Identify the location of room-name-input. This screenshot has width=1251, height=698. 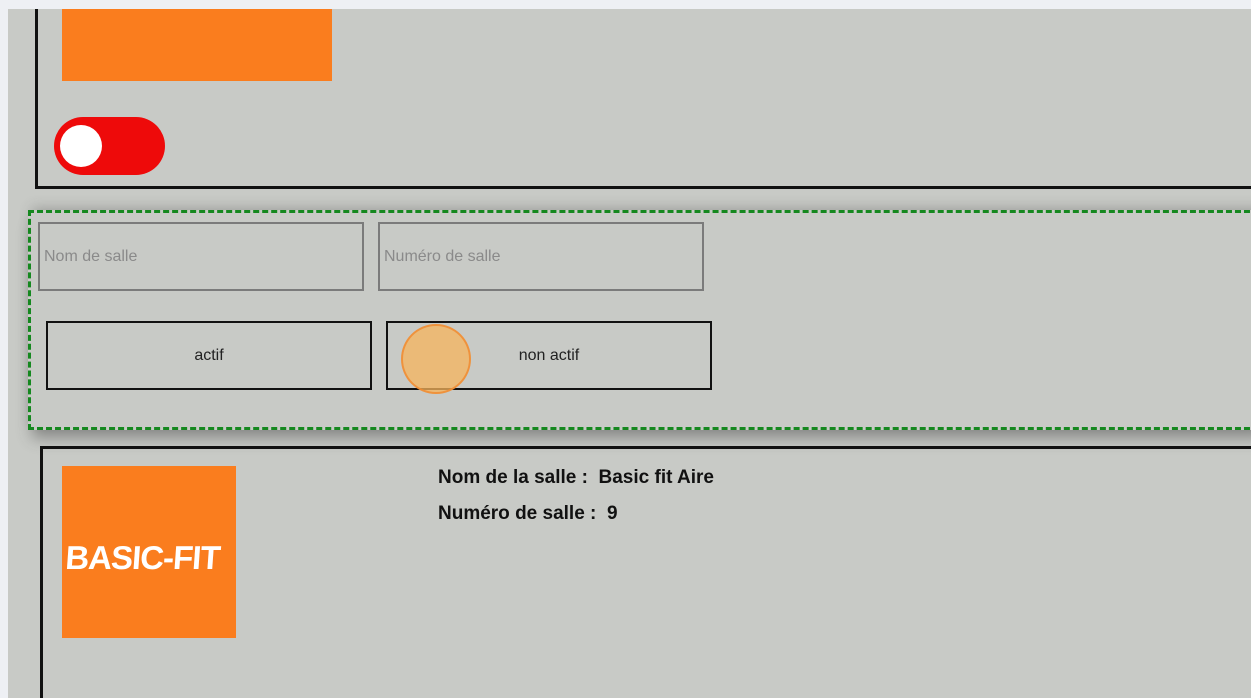
(201, 256).